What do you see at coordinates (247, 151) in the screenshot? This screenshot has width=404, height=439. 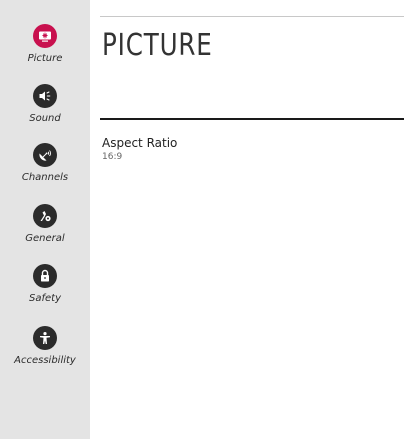 I see `setting-aspect-ratio: Aspect Ratio 16:9` at bounding box center [247, 151].